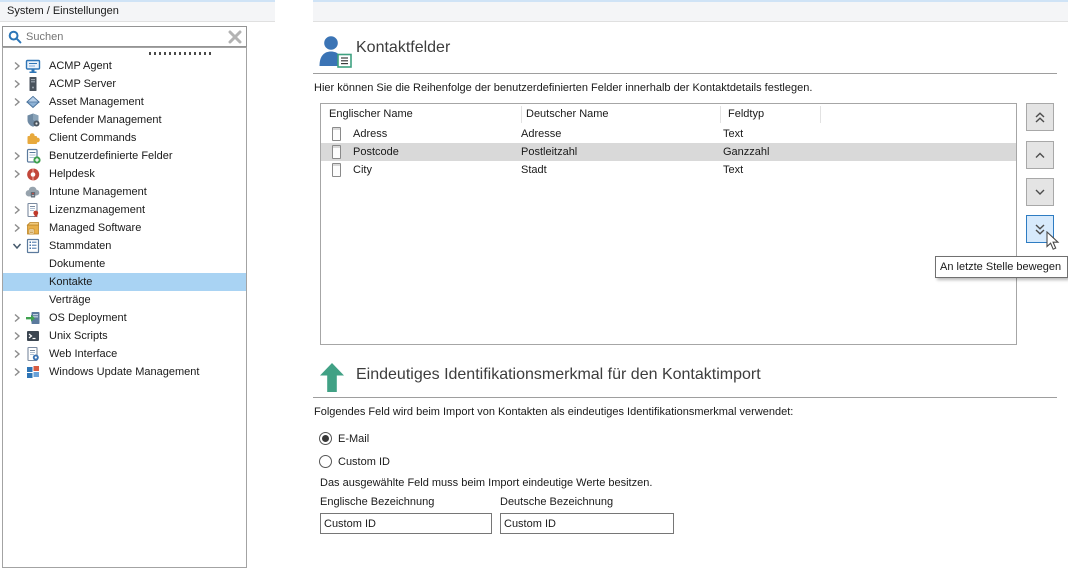 This screenshot has height=570, width=1068. What do you see at coordinates (406, 523) in the screenshot?
I see `english-designation-input` at bounding box center [406, 523].